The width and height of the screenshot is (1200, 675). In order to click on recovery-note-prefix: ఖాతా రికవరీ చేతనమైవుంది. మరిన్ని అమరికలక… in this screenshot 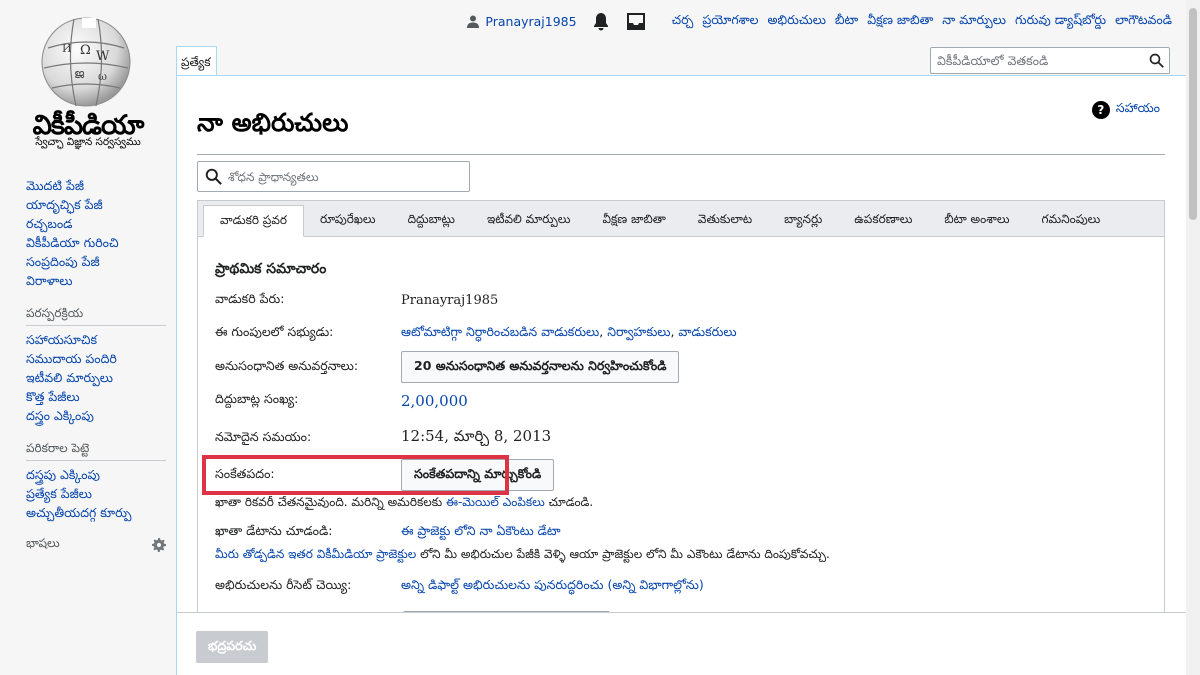, I will do `click(329, 502)`.